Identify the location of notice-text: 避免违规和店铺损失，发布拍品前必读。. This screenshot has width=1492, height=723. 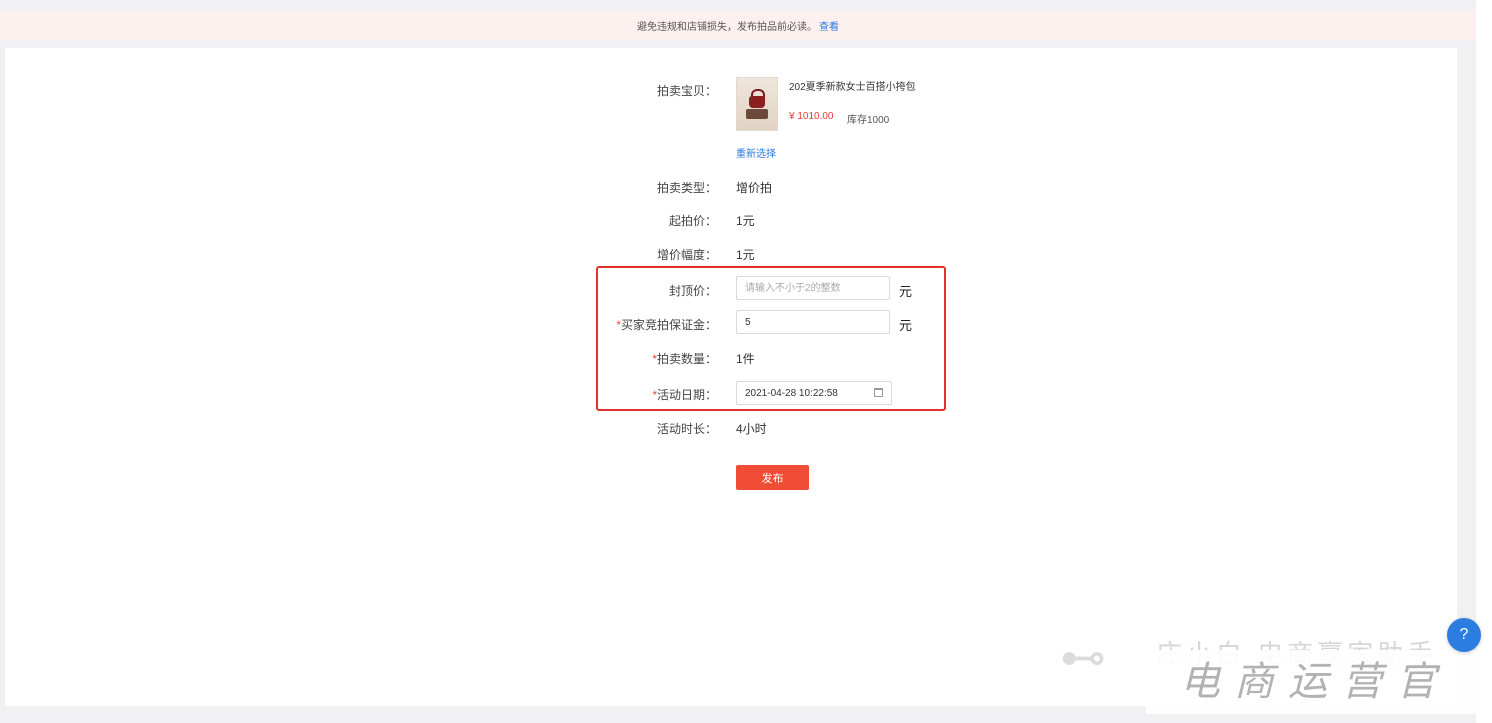
(727, 27).